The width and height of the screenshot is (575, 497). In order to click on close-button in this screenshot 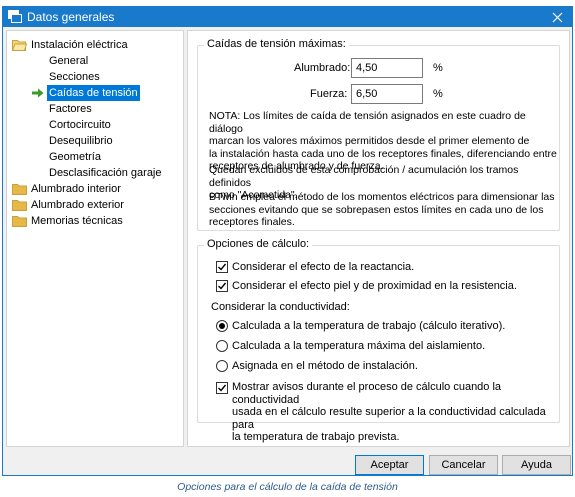, I will do `click(557, 17)`.